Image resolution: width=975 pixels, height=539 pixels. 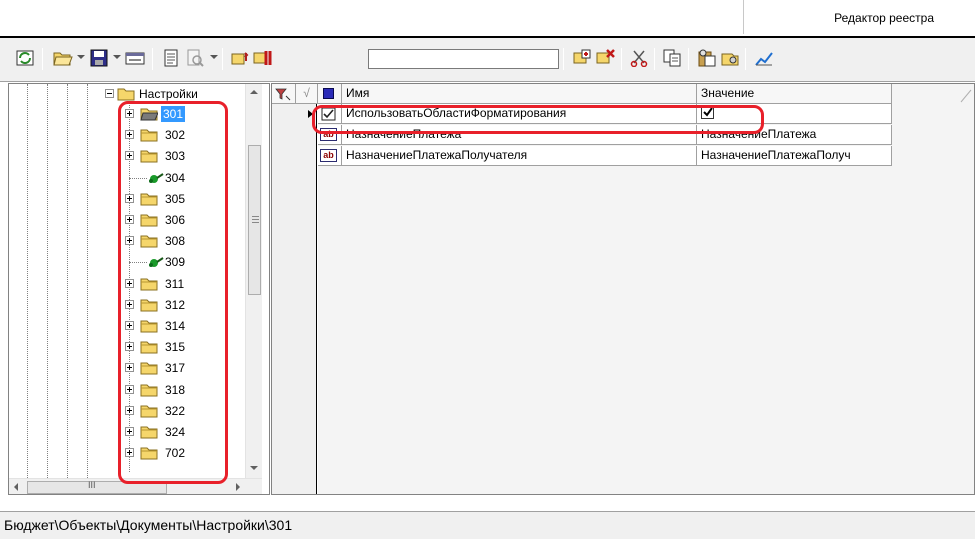 I want to click on status-bar: Бюджет\Объекты\Документы\Настройки\301, so click(x=487, y=525).